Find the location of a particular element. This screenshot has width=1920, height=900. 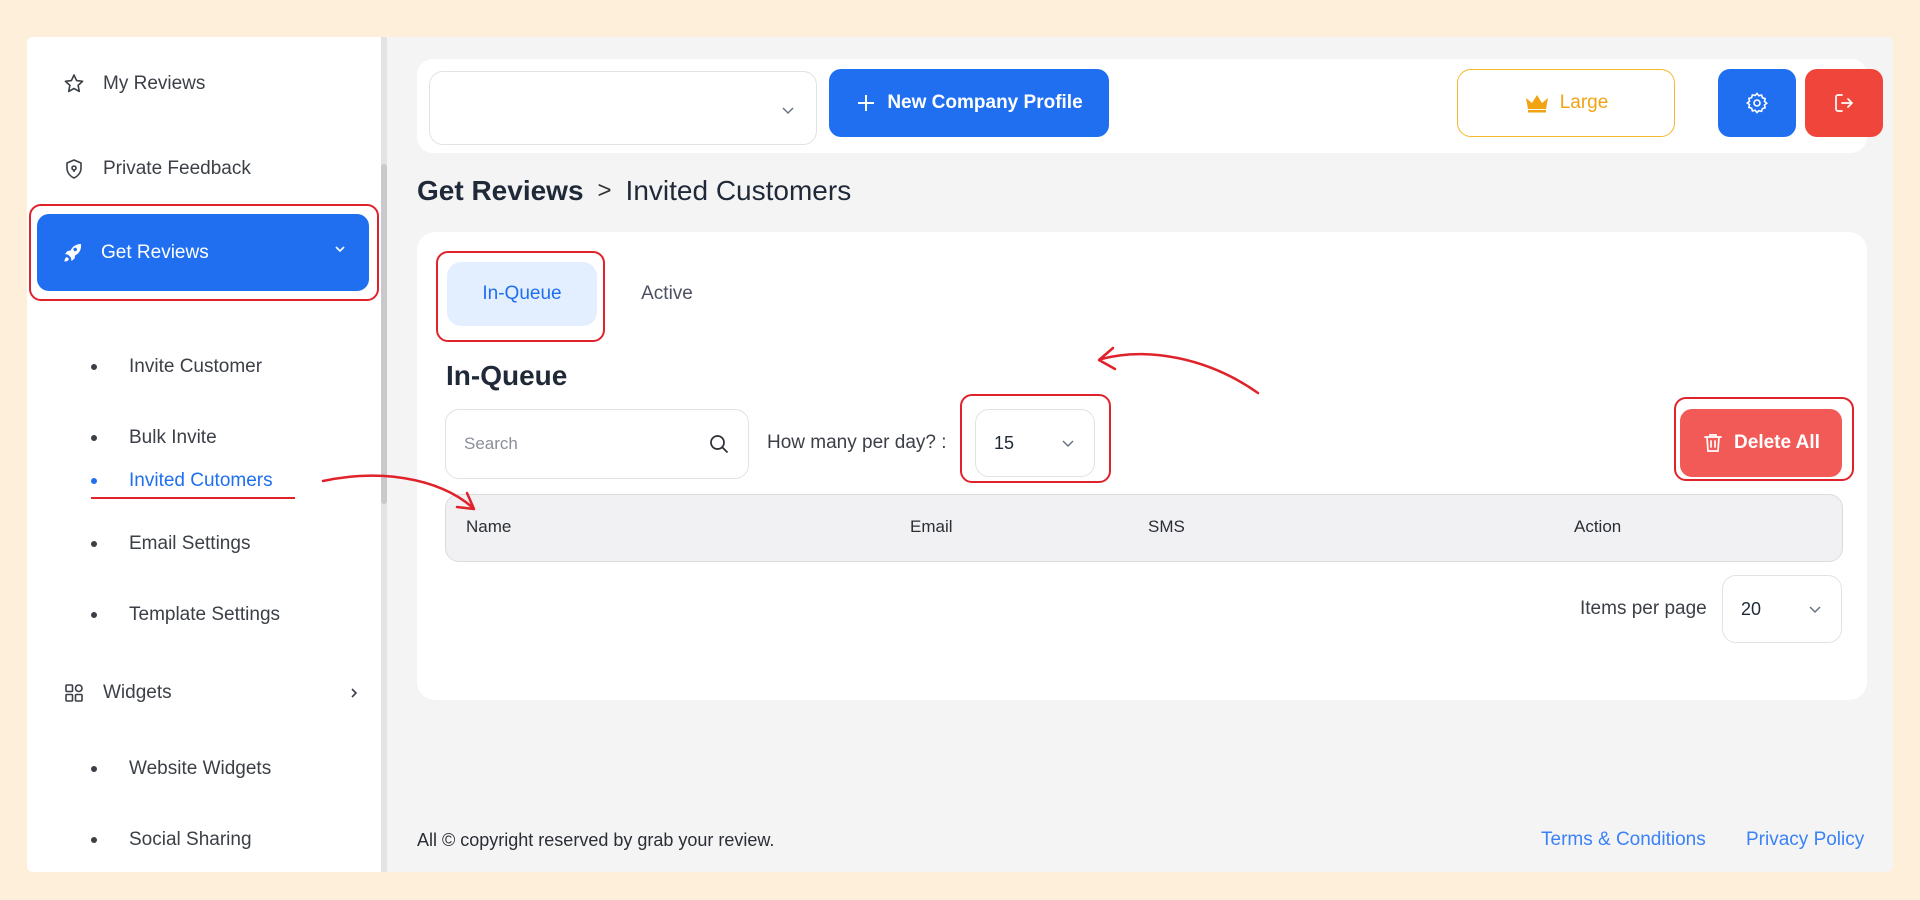

annotation-arrow-to-table is located at coordinates (397, 491).